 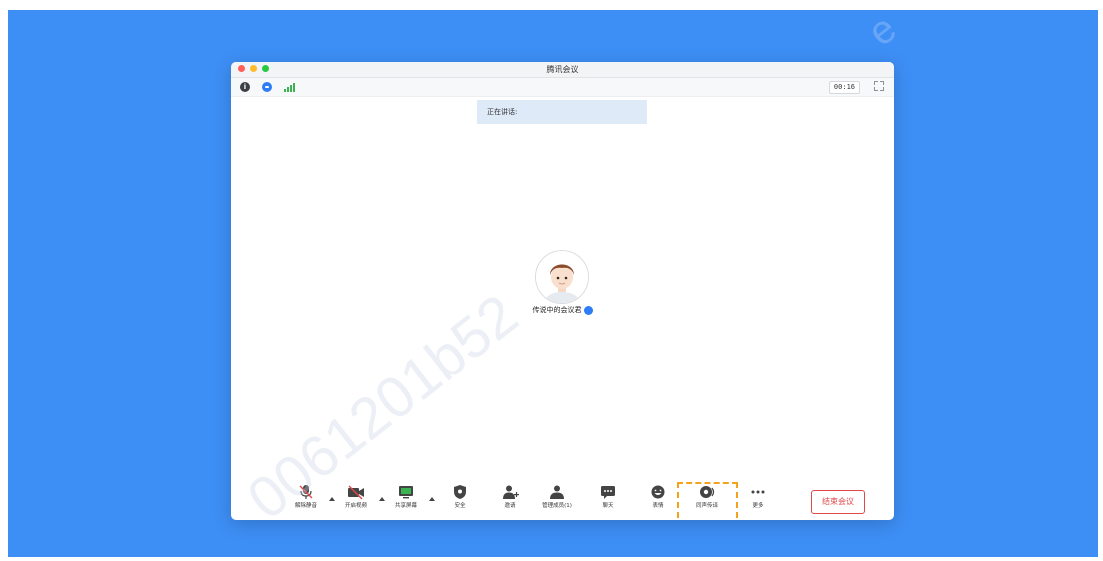 What do you see at coordinates (460, 492) in the screenshot?
I see `security-icon` at bounding box center [460, 492].